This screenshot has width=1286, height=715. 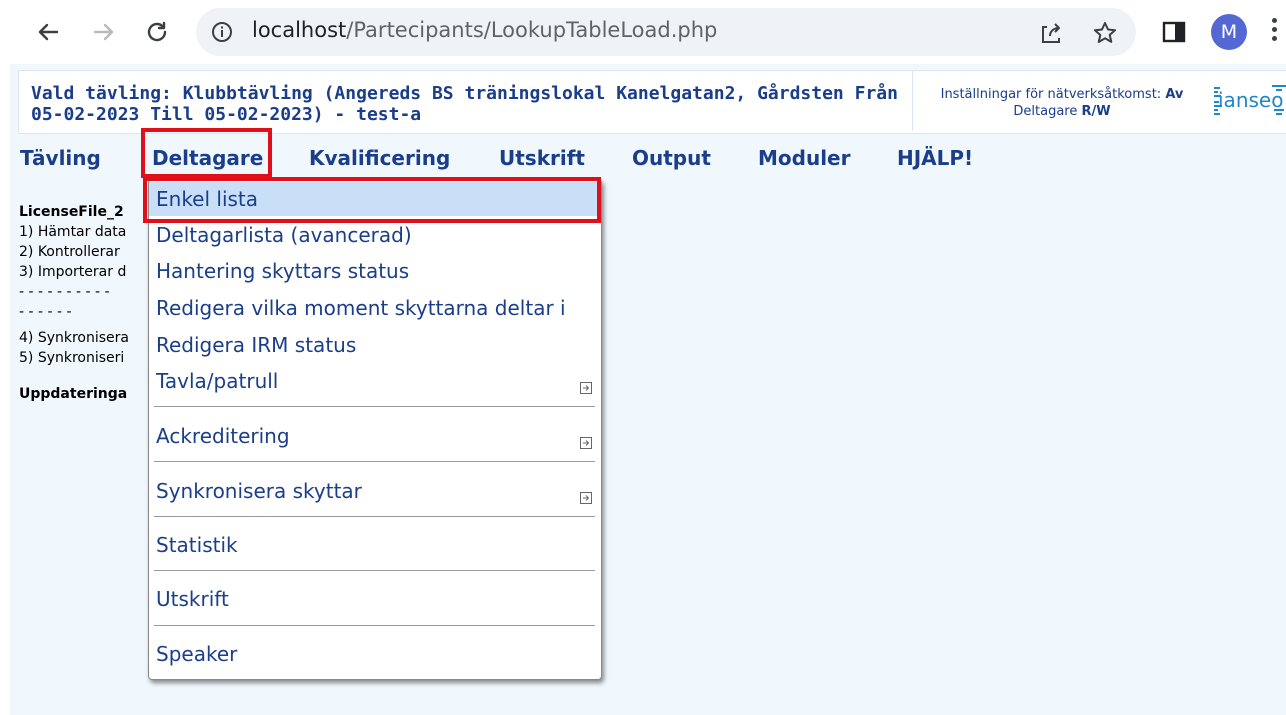 What do you see at coordinates (375, 345) in the screenshot?
I see `dropdown-item-redigera-irm: Redigera IRM status` at bounding box center [375, 345].